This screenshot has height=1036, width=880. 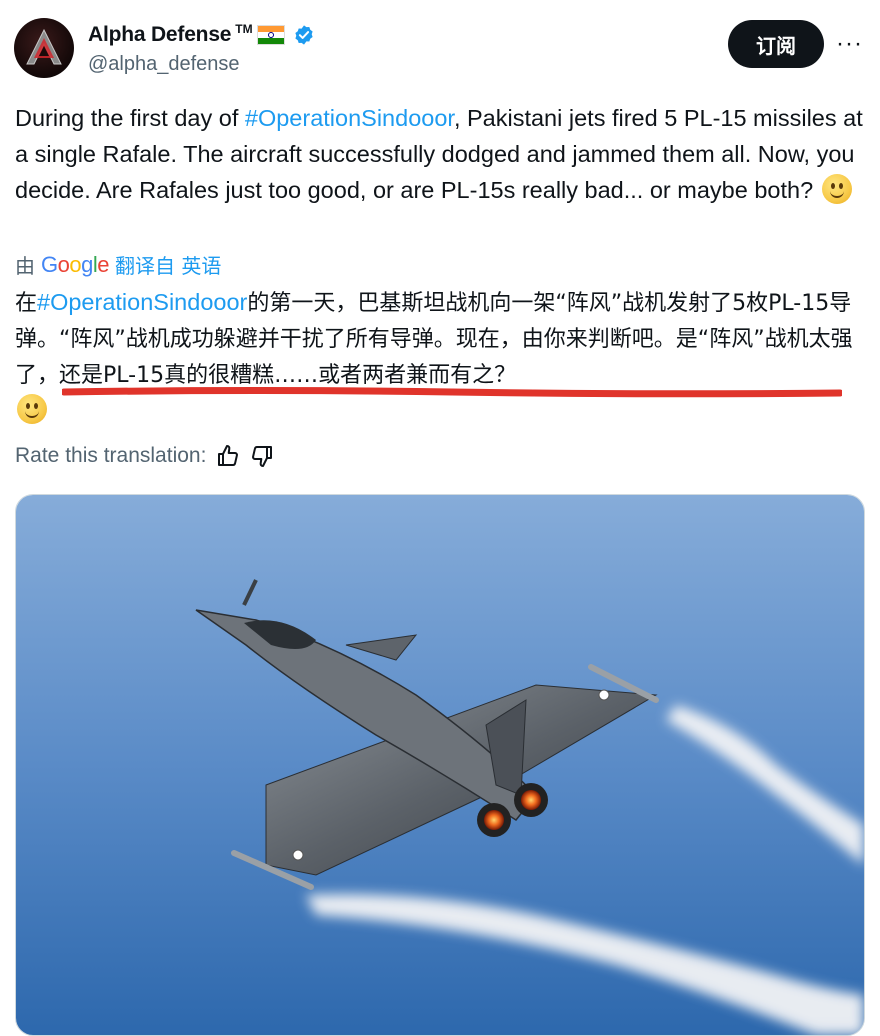 What do you see at coordinates (26, 303) in the screenshot?
I see `translated-text-lead: 在` at bounding box center [26, 303].